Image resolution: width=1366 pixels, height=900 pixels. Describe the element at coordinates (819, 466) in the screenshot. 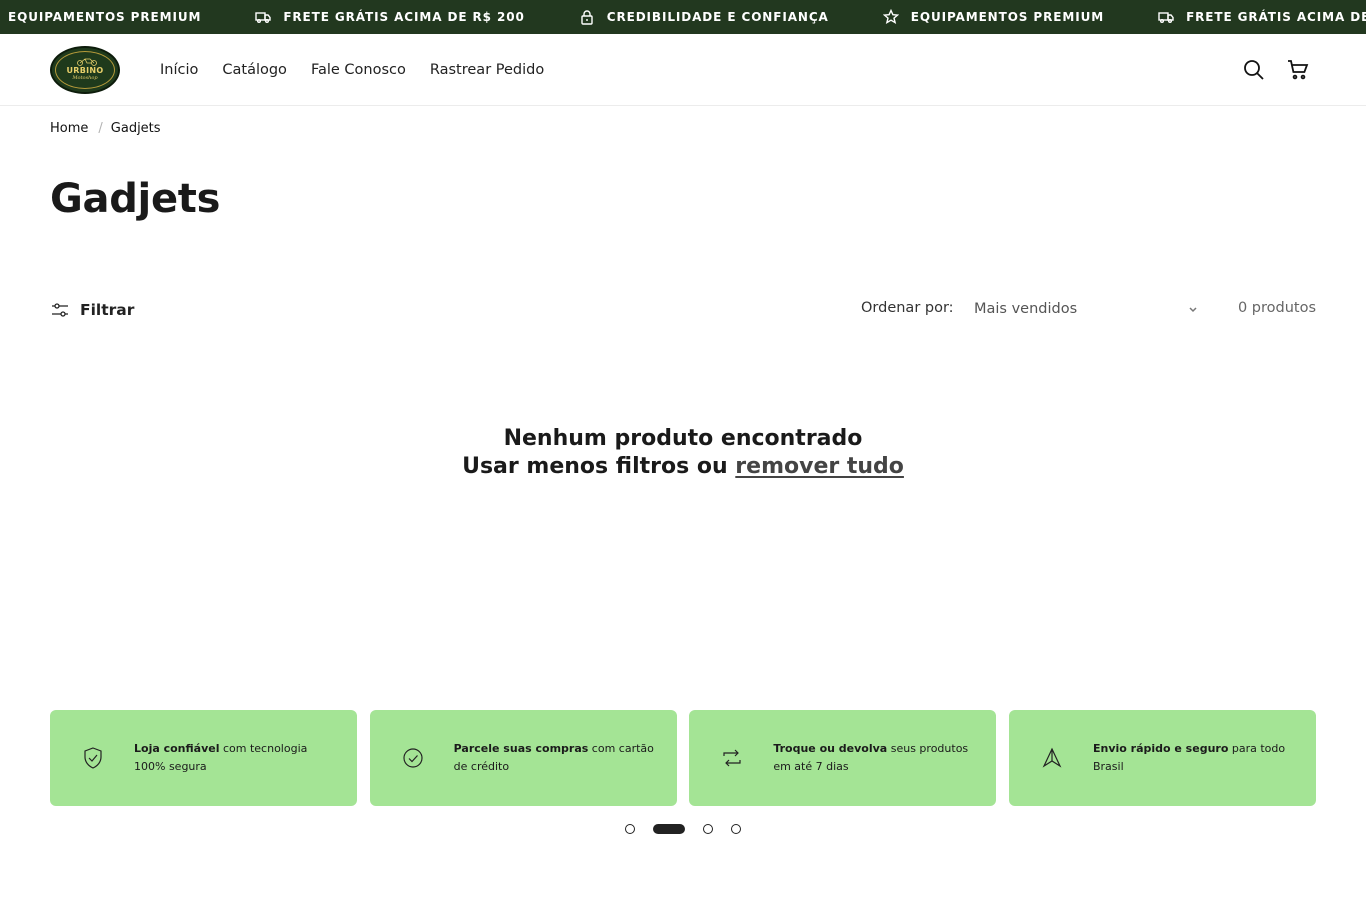

I see `remove-all-filters-link: remover tudo` at that location.